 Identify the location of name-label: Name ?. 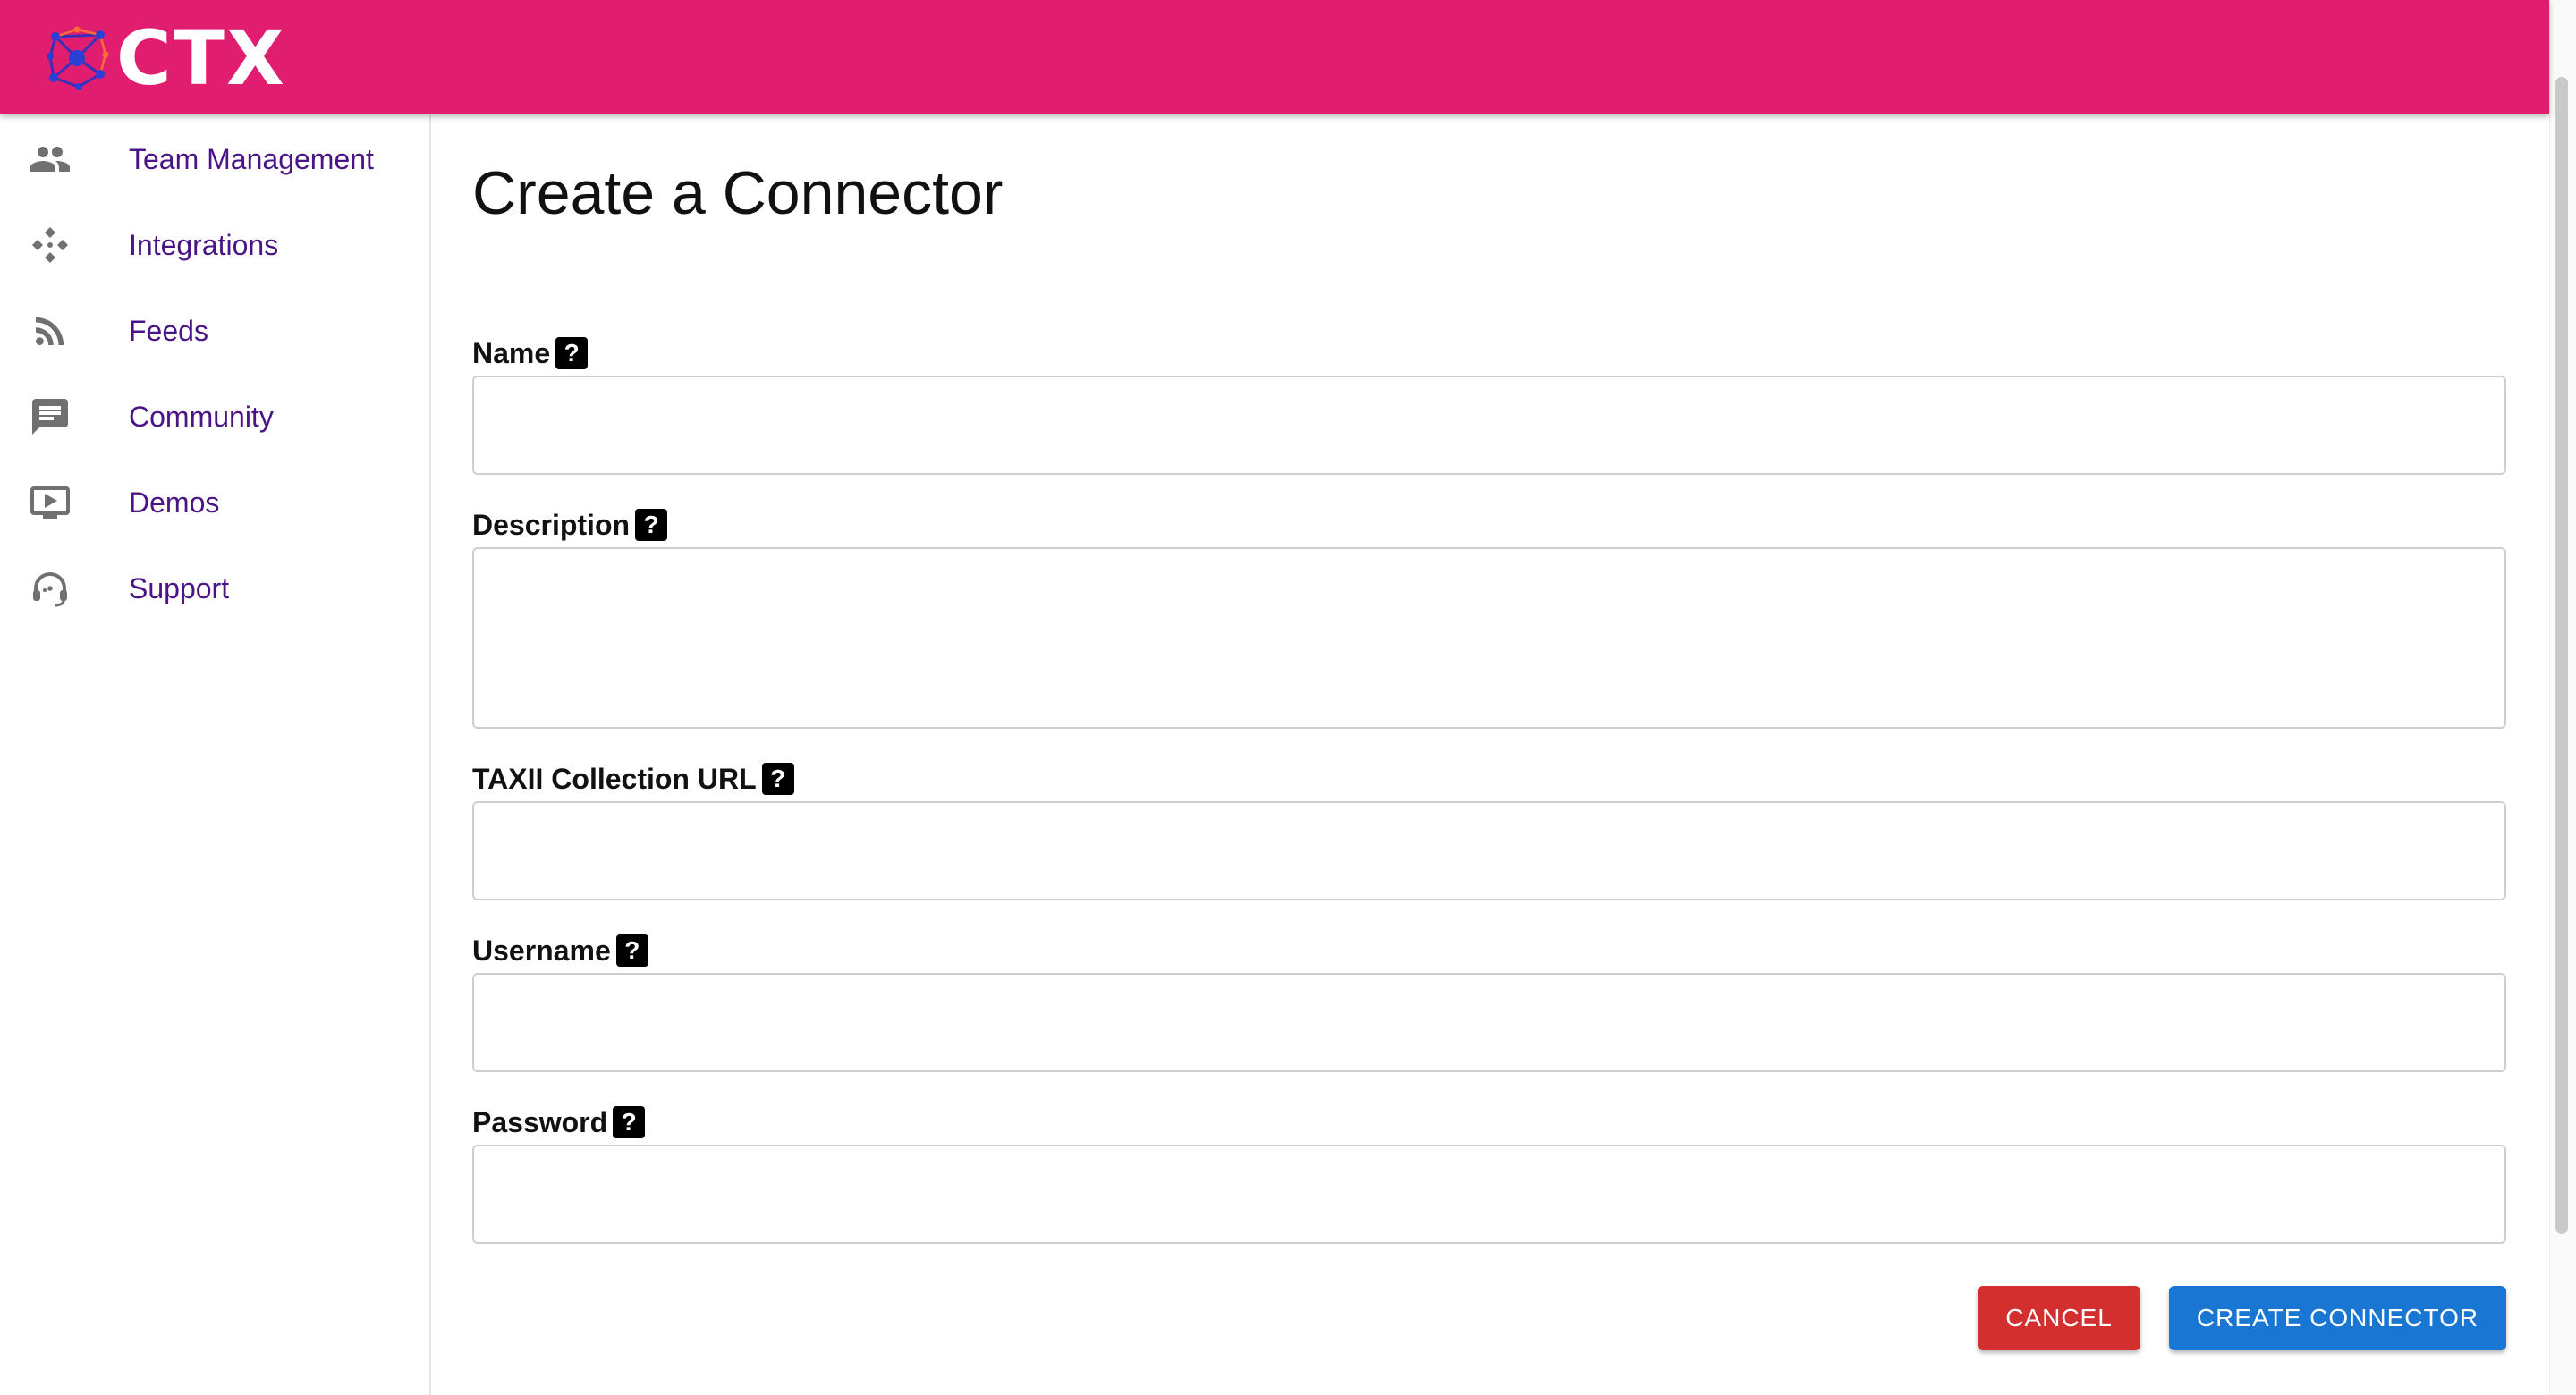
(530, 353).